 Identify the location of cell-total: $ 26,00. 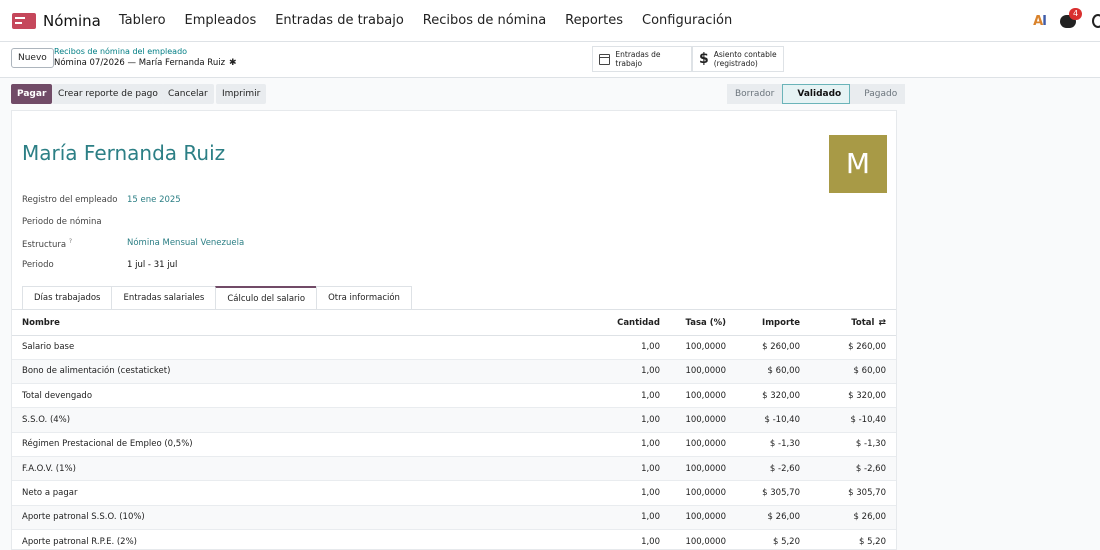
(853, 517).